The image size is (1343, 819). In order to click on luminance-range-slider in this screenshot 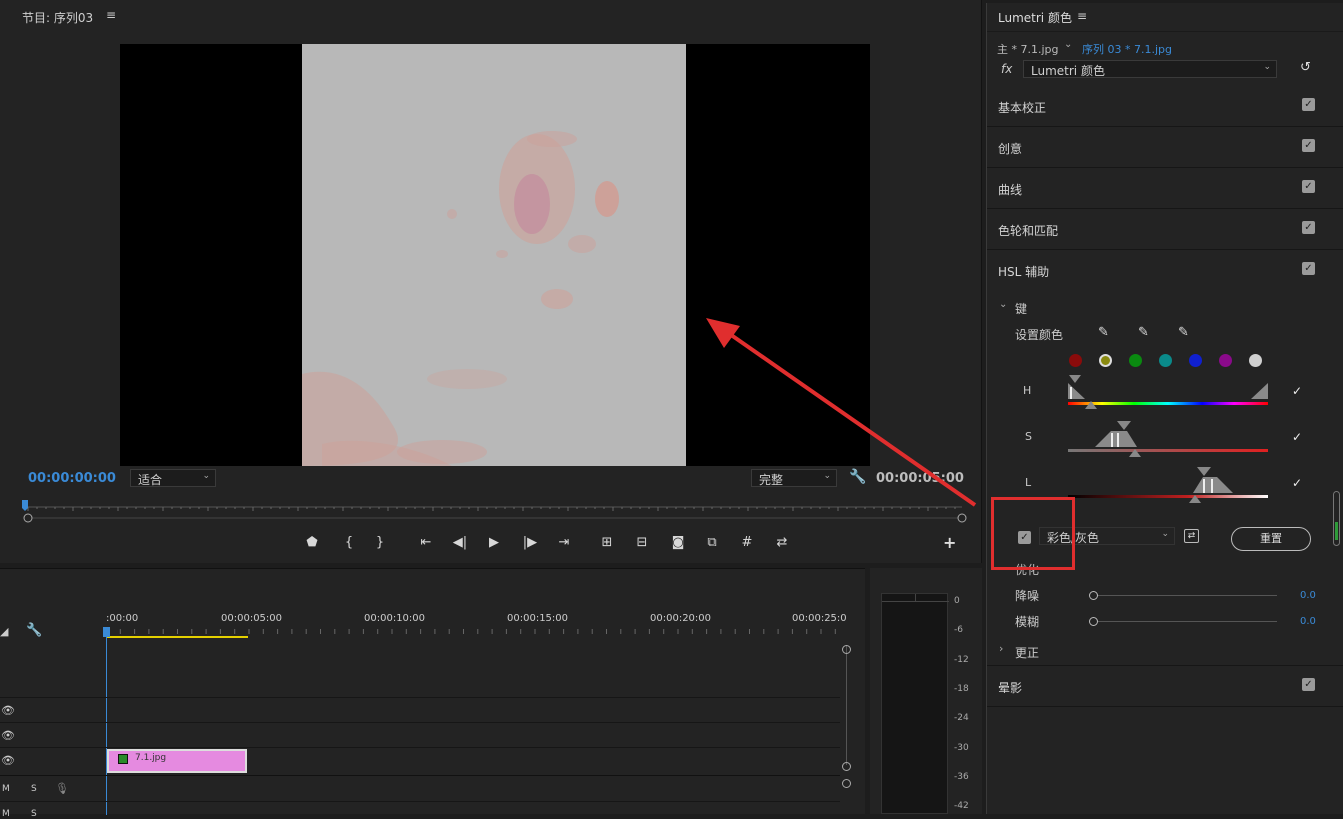, I will do `click(1168, 485)`.